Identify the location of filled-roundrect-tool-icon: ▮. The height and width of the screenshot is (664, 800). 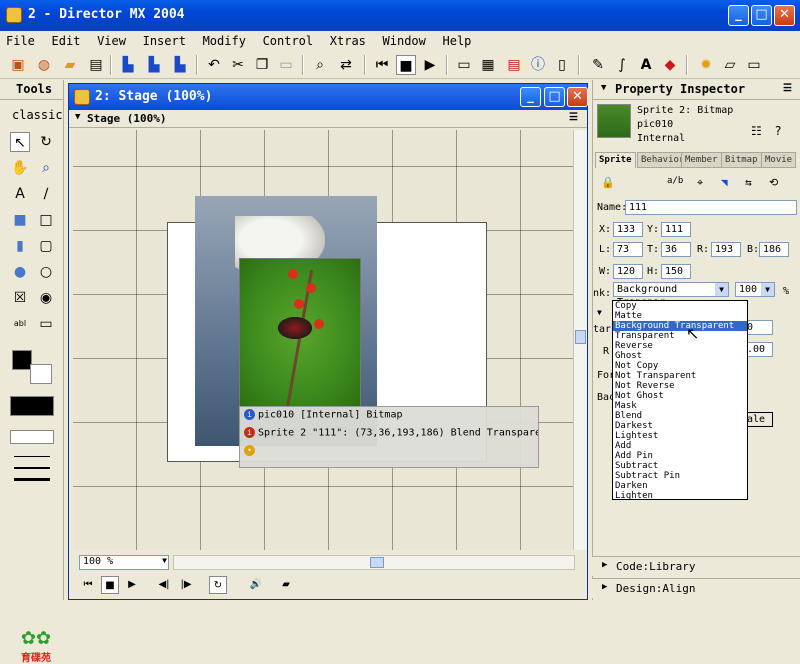
(20, 246).